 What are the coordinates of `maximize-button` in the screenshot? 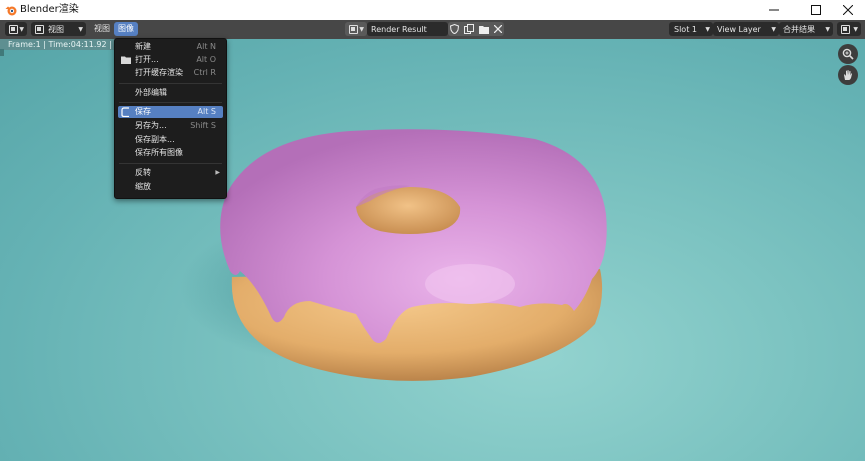 It's located at (816, 10).